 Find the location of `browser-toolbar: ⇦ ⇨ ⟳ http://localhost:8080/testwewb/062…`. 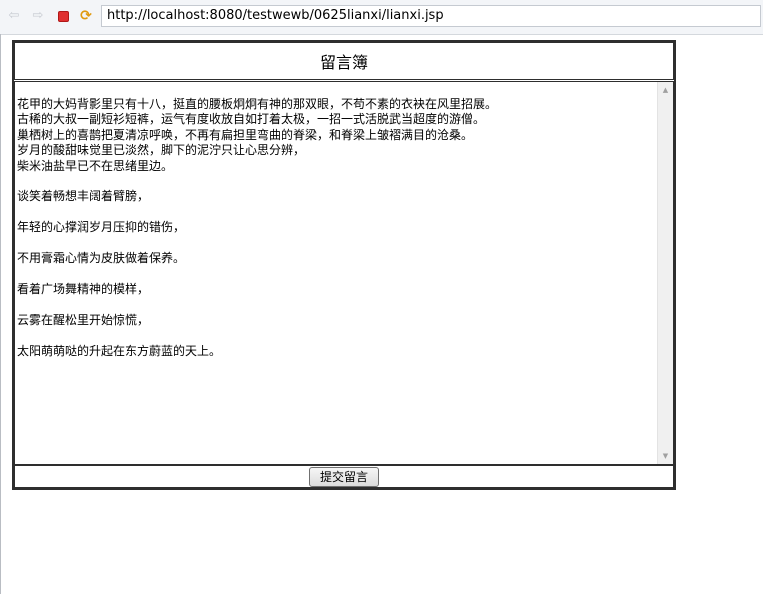

browser-toolbar: ⇦ ⇨ ⟳ http://localhost:8080/testwewb/062… is located at coordinates (381, 17).